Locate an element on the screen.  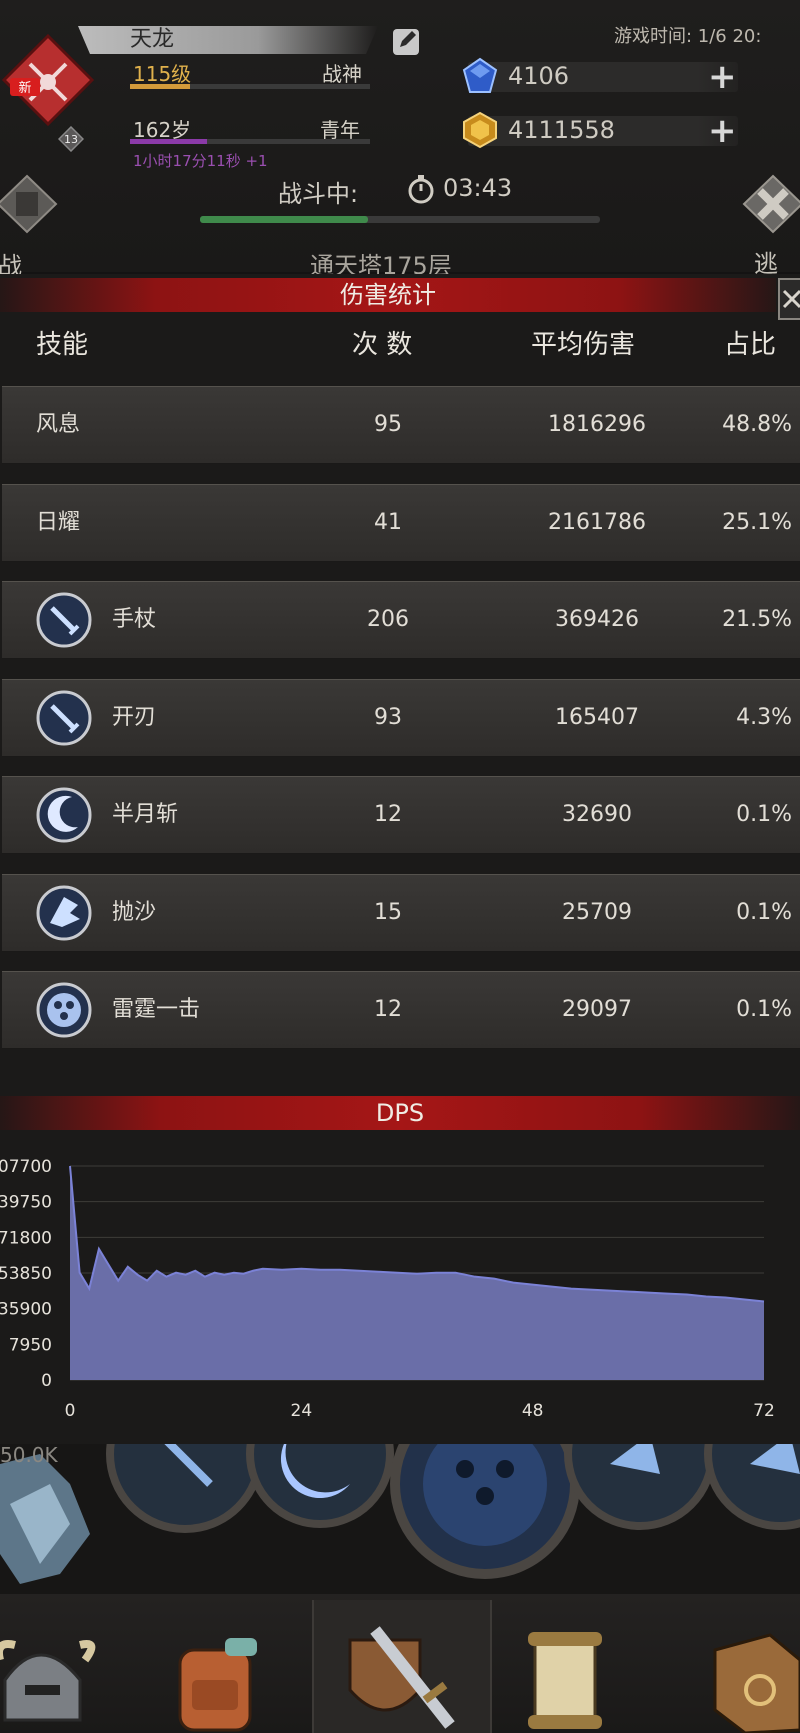
x-tick-label: 48 is located at coordinates (533, 1411).